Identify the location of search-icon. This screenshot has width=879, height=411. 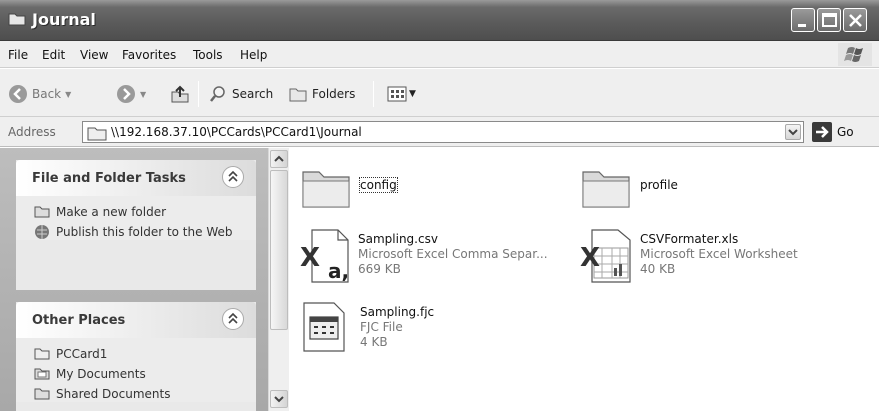
(217, 94).